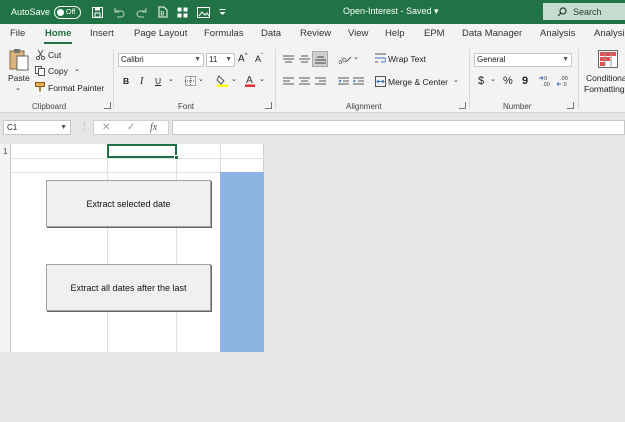  Describe the element at coordinates (391, 11) in the screenshot. I see `document-title: Open-Interest - Saved ▾` at that location.